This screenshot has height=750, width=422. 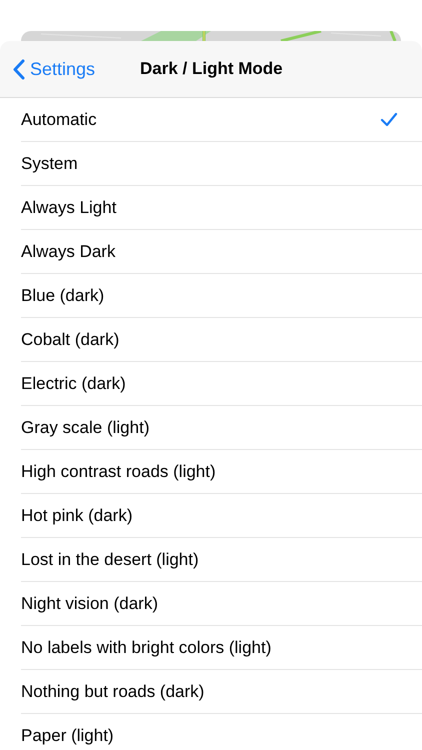 What do you see at coordinates (19, 69) in the screenshot?
I see `chevron-left-icon` at bounding box center [19, 69].